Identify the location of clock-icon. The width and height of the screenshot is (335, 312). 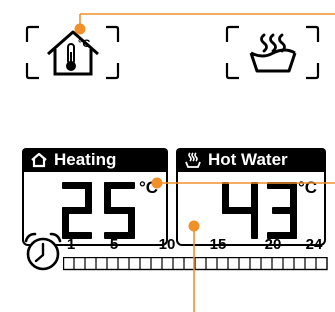
(43, 251).